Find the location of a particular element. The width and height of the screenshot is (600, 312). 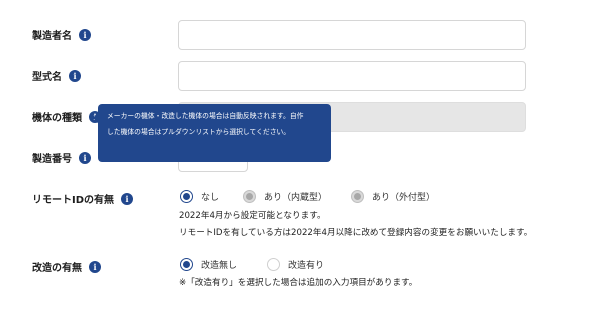

maker-label-row: 製造者名 i is located at coordinates (61, 34).